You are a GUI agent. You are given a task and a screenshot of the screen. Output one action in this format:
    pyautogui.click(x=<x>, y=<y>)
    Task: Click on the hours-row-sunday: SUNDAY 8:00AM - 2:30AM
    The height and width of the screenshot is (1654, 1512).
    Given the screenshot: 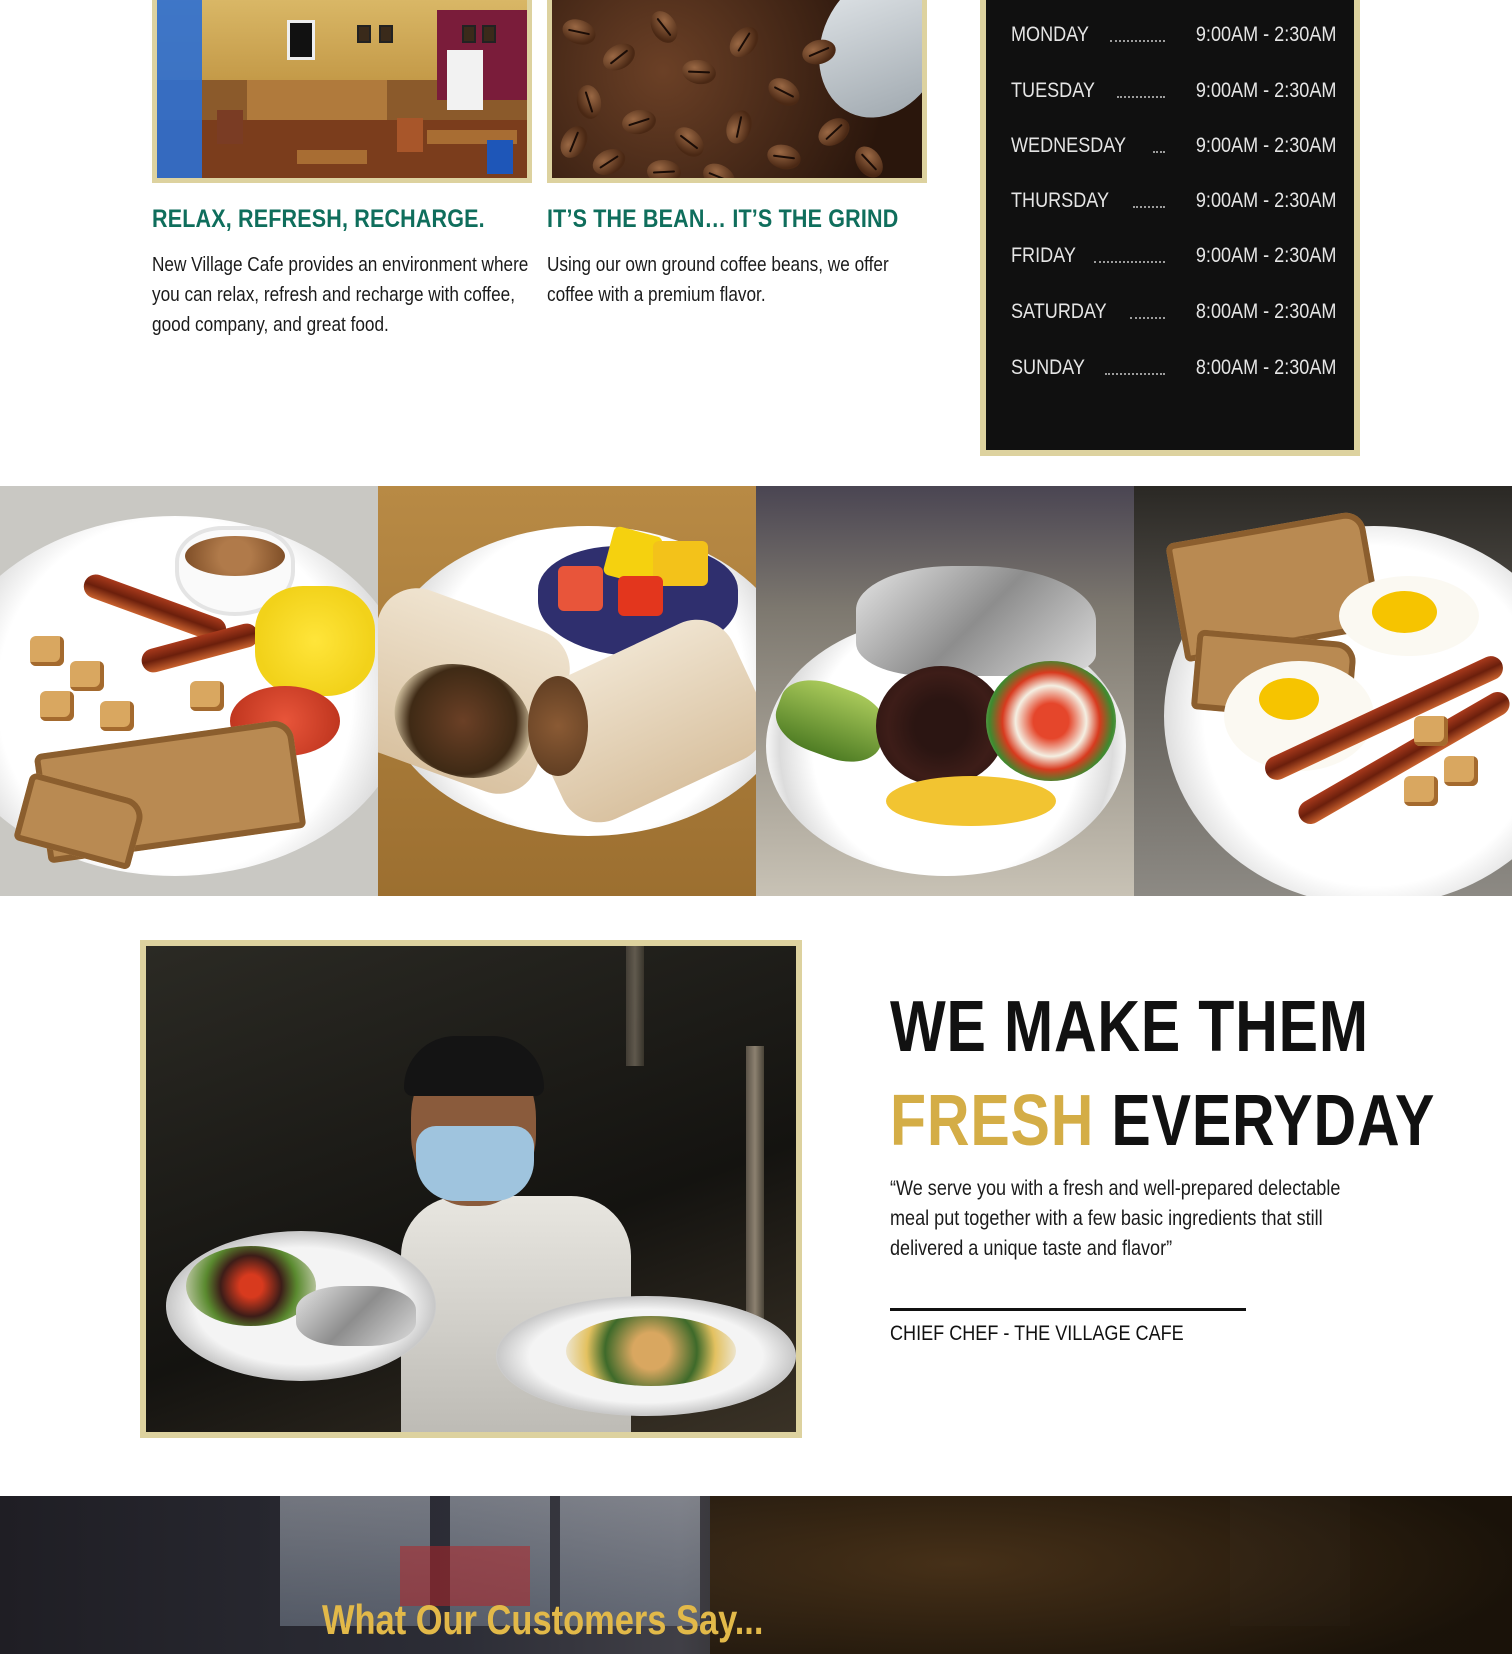 What is the action you would take?
    pyautogui.click(x=1173, y=368)
    